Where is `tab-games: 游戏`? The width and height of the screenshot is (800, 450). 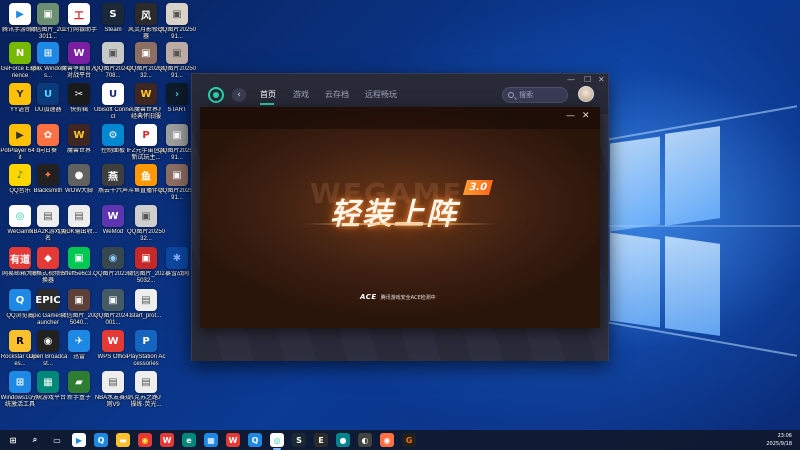 tab-games: 游戏 is located at coordinates (301, 94).